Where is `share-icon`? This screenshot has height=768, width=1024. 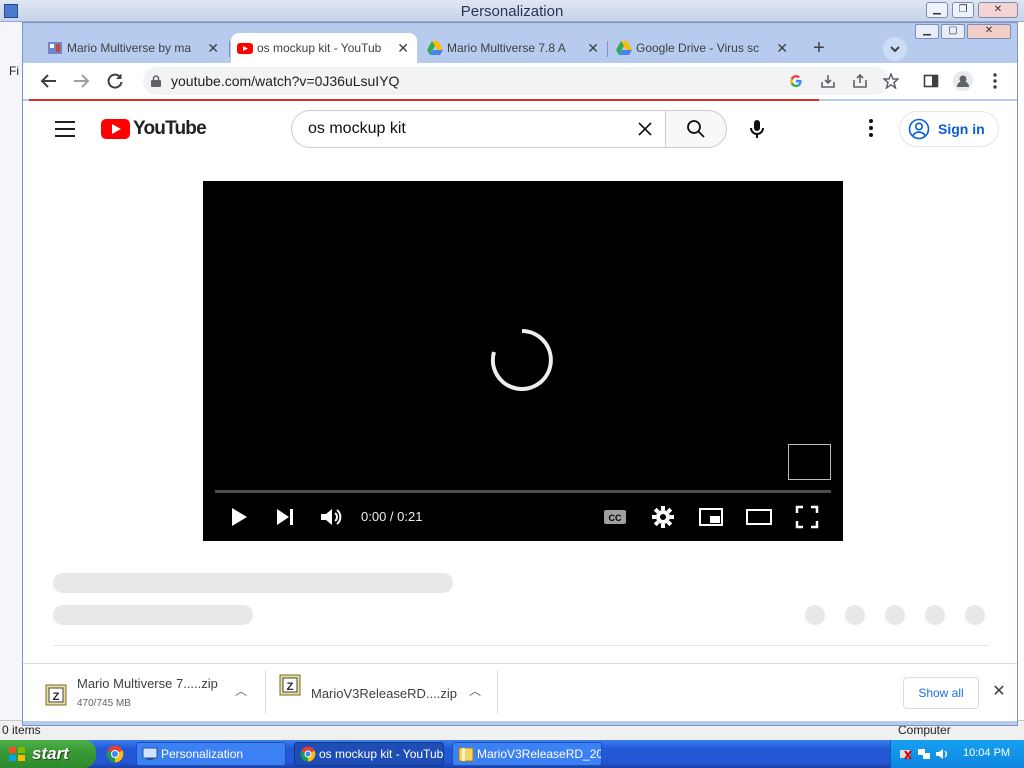 share-icon is located at coordinates (860, 81).